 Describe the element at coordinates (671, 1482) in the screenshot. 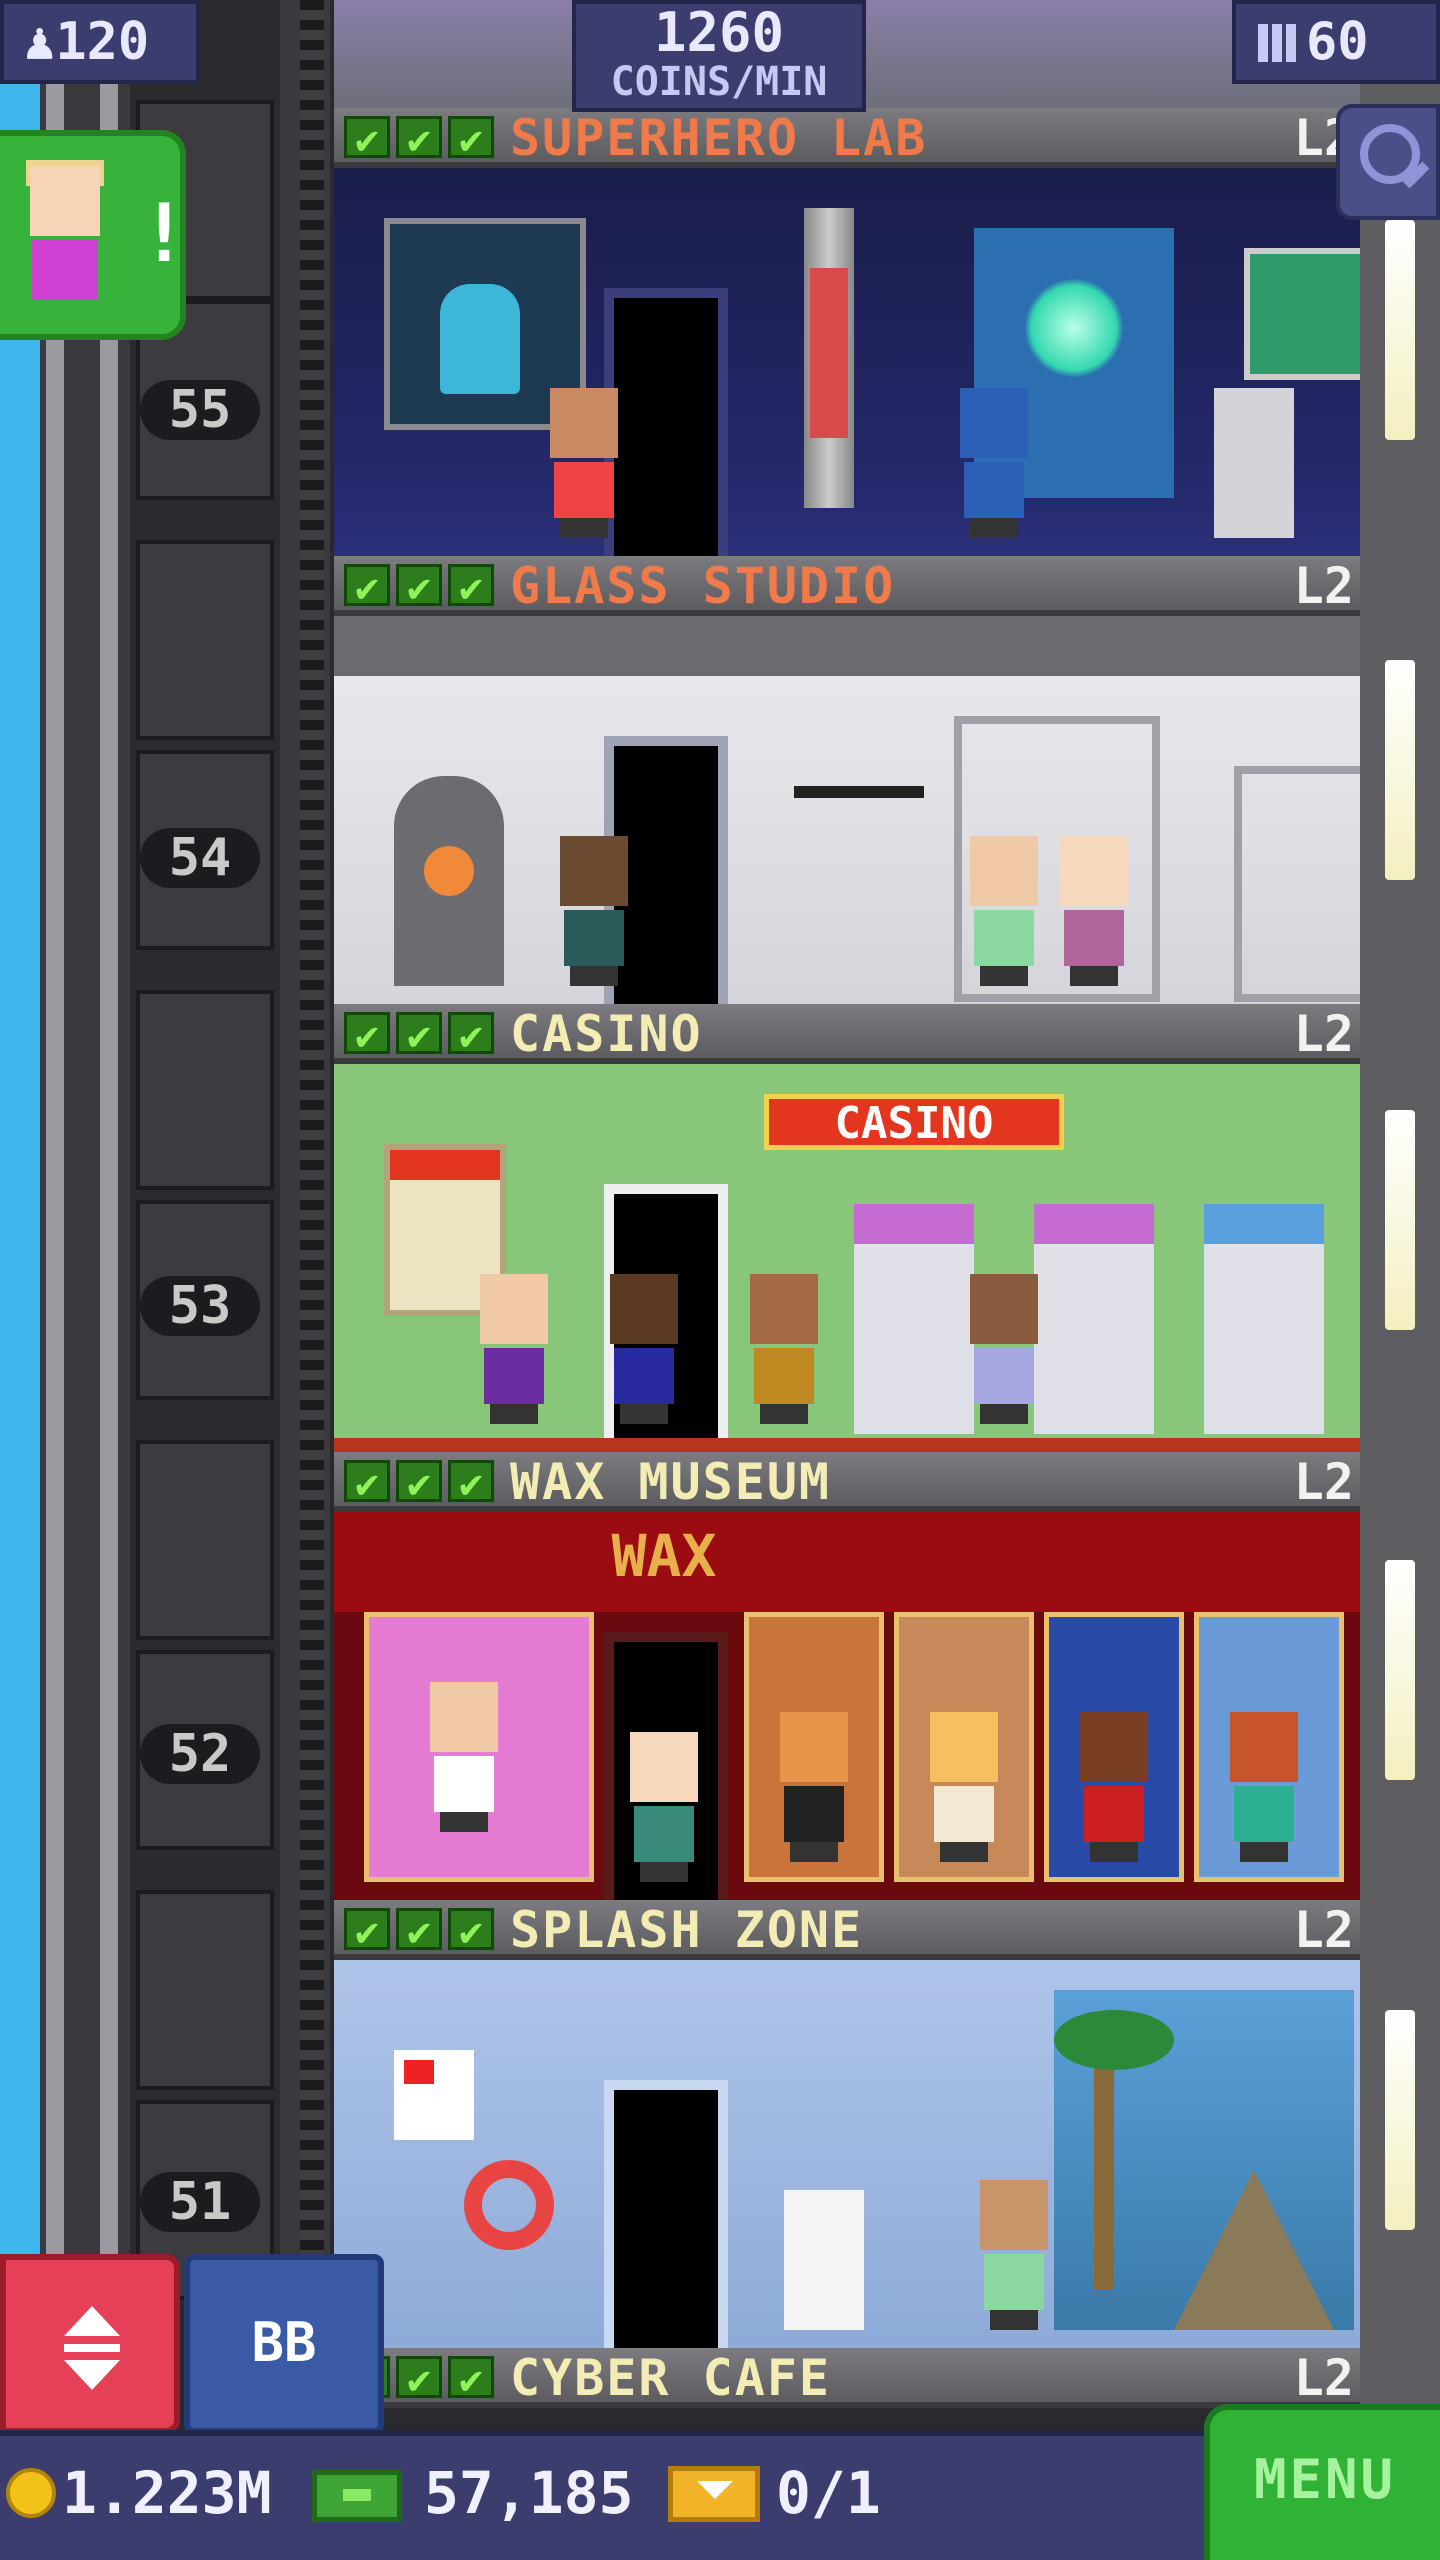

I see `floor-name: WAX MUSEUM` at that location.